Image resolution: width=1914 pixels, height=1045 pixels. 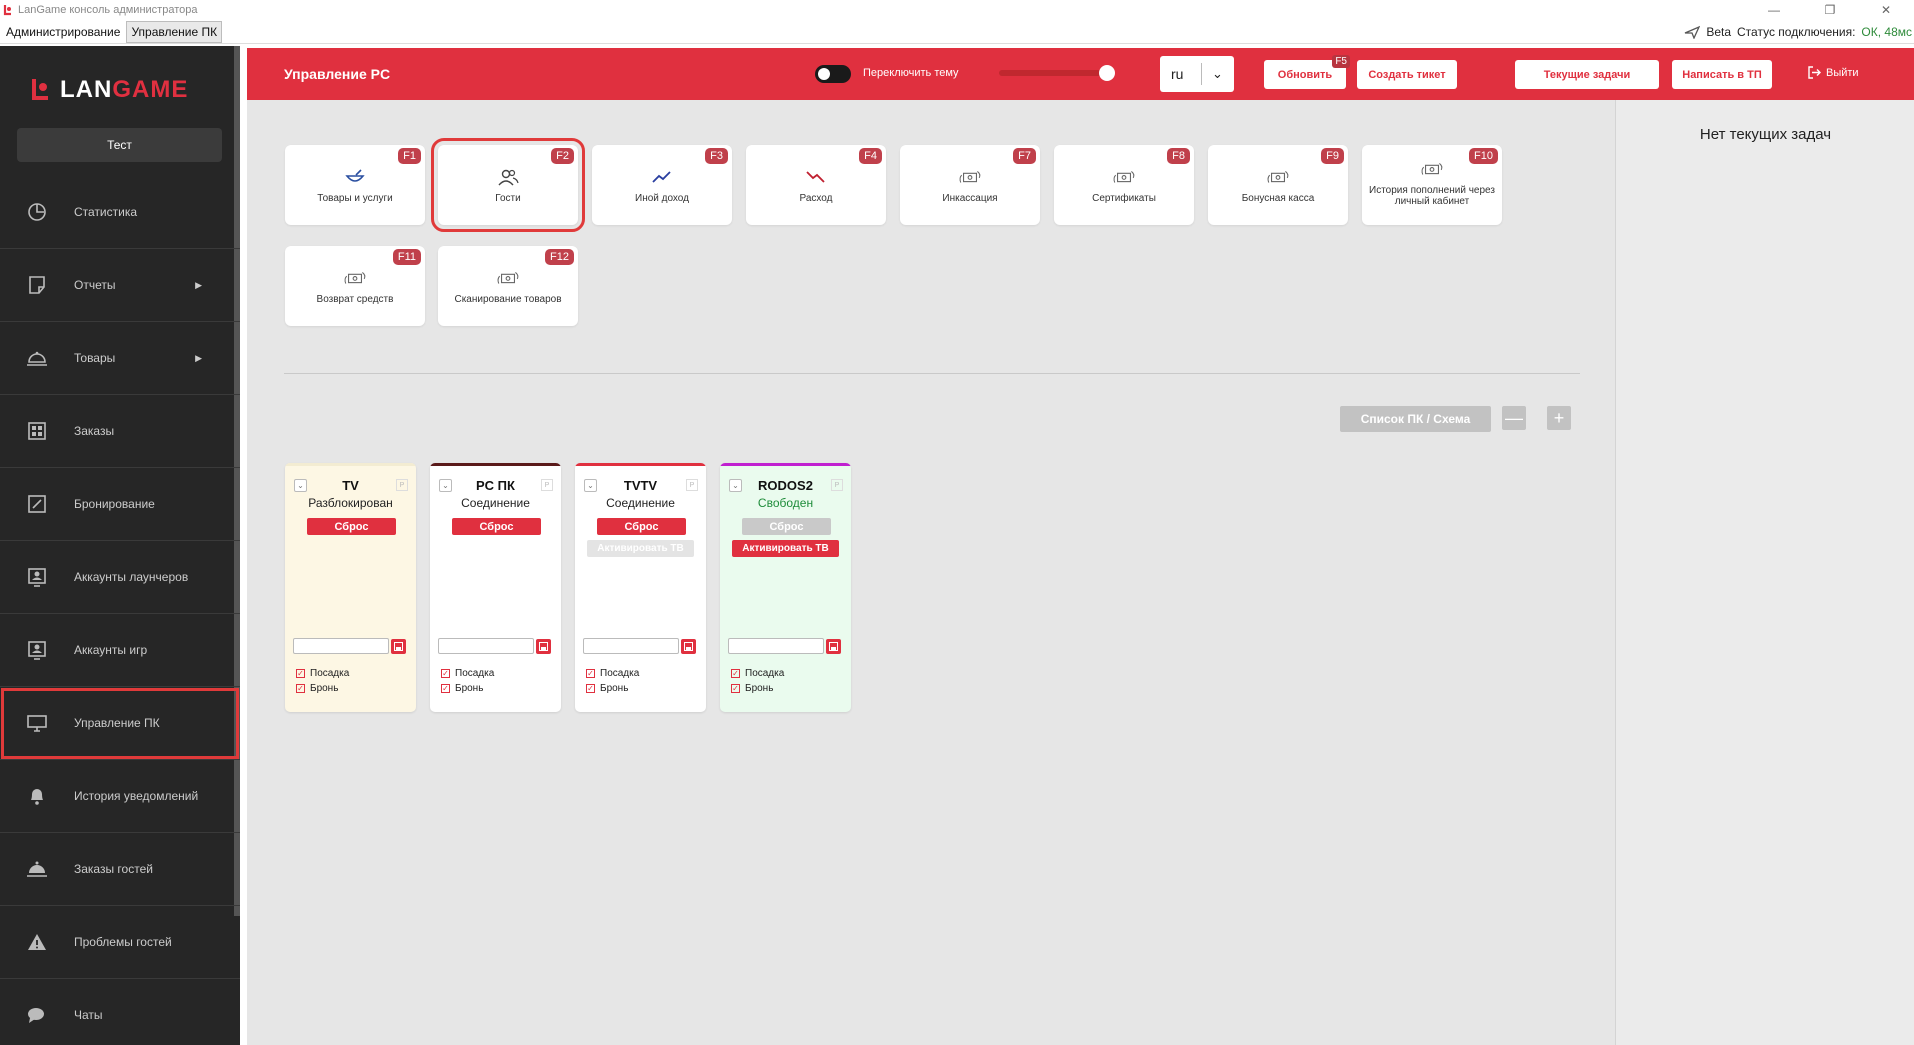 What do you see at coordinates (94, 431) in the screenshot?
I see `sidebar-item-label: Заказы` at bounding box center [94, 431].